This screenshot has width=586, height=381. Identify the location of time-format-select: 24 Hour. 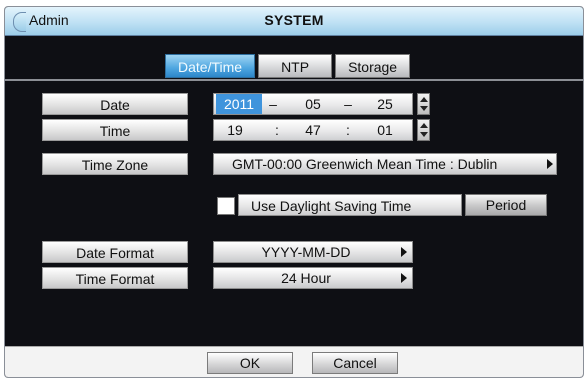
(313, 278).